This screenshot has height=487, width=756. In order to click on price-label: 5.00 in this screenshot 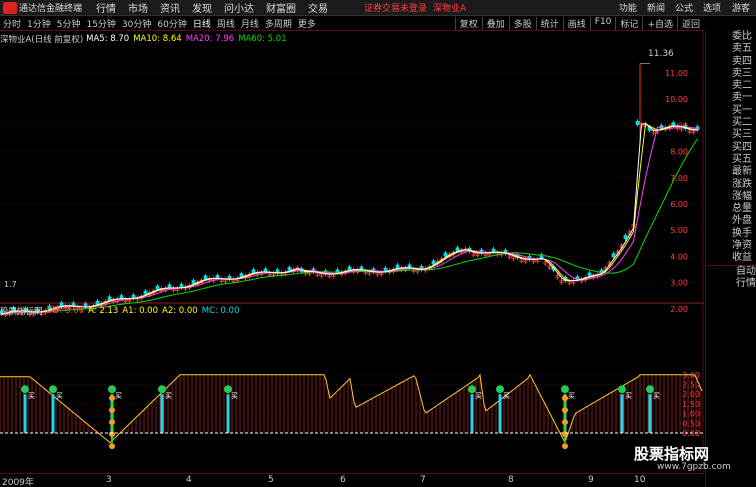, I will do `click(679, 230)`.